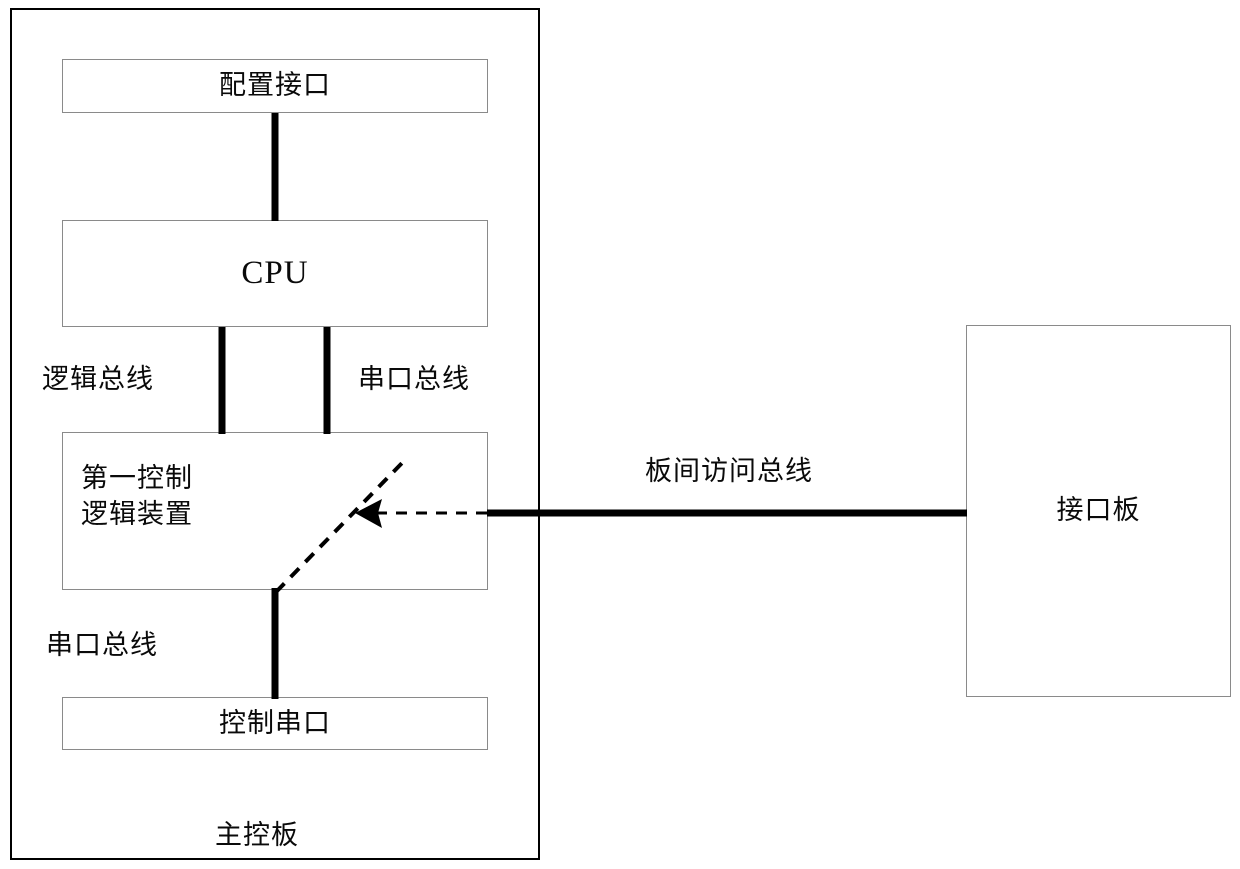 This screenshot has height=869, width=1240. What do you see at coordinates (340, 526) in the screenshot?
I see `switch-diagonal-dashed` at bounding box center [340, 526].